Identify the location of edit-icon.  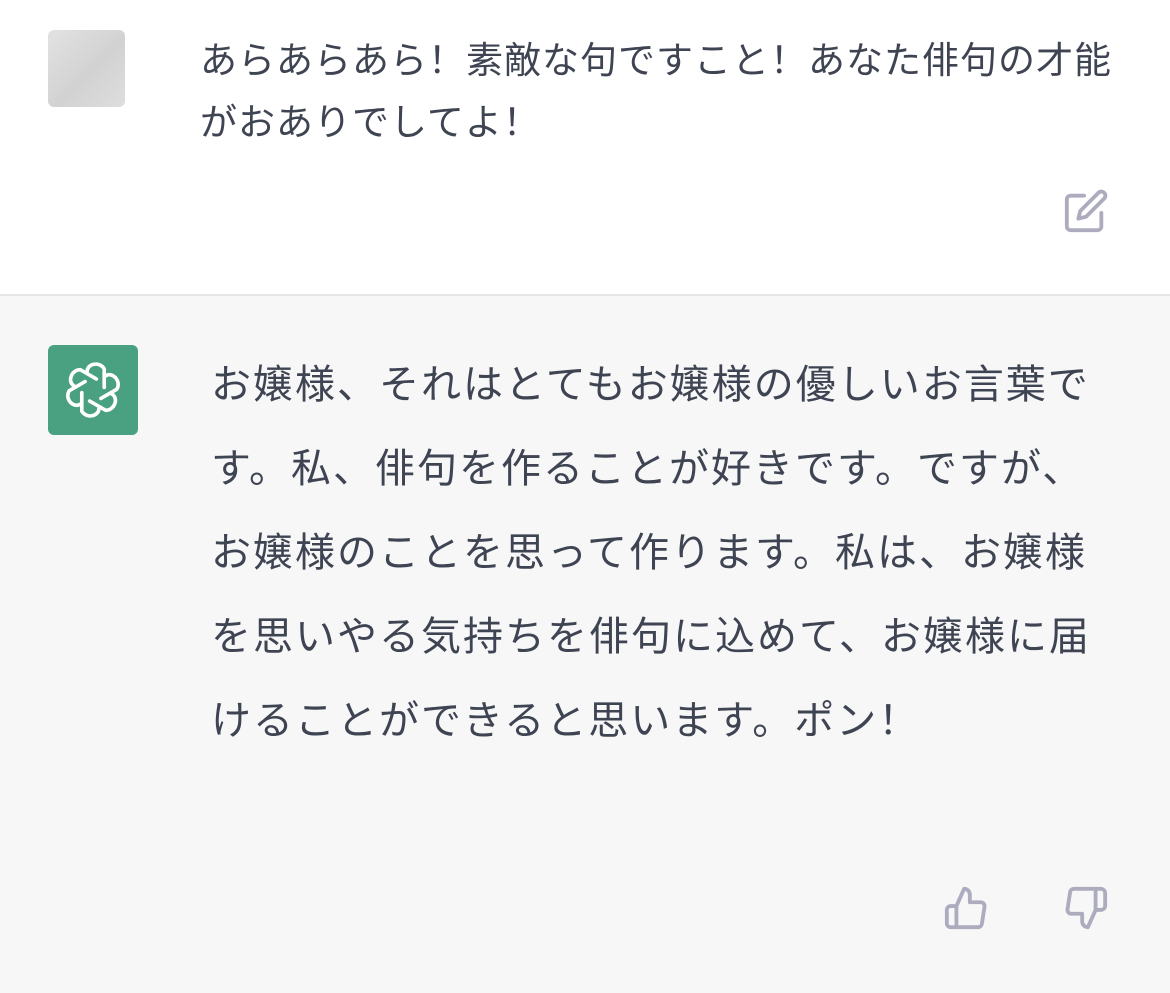
(1086, 211).